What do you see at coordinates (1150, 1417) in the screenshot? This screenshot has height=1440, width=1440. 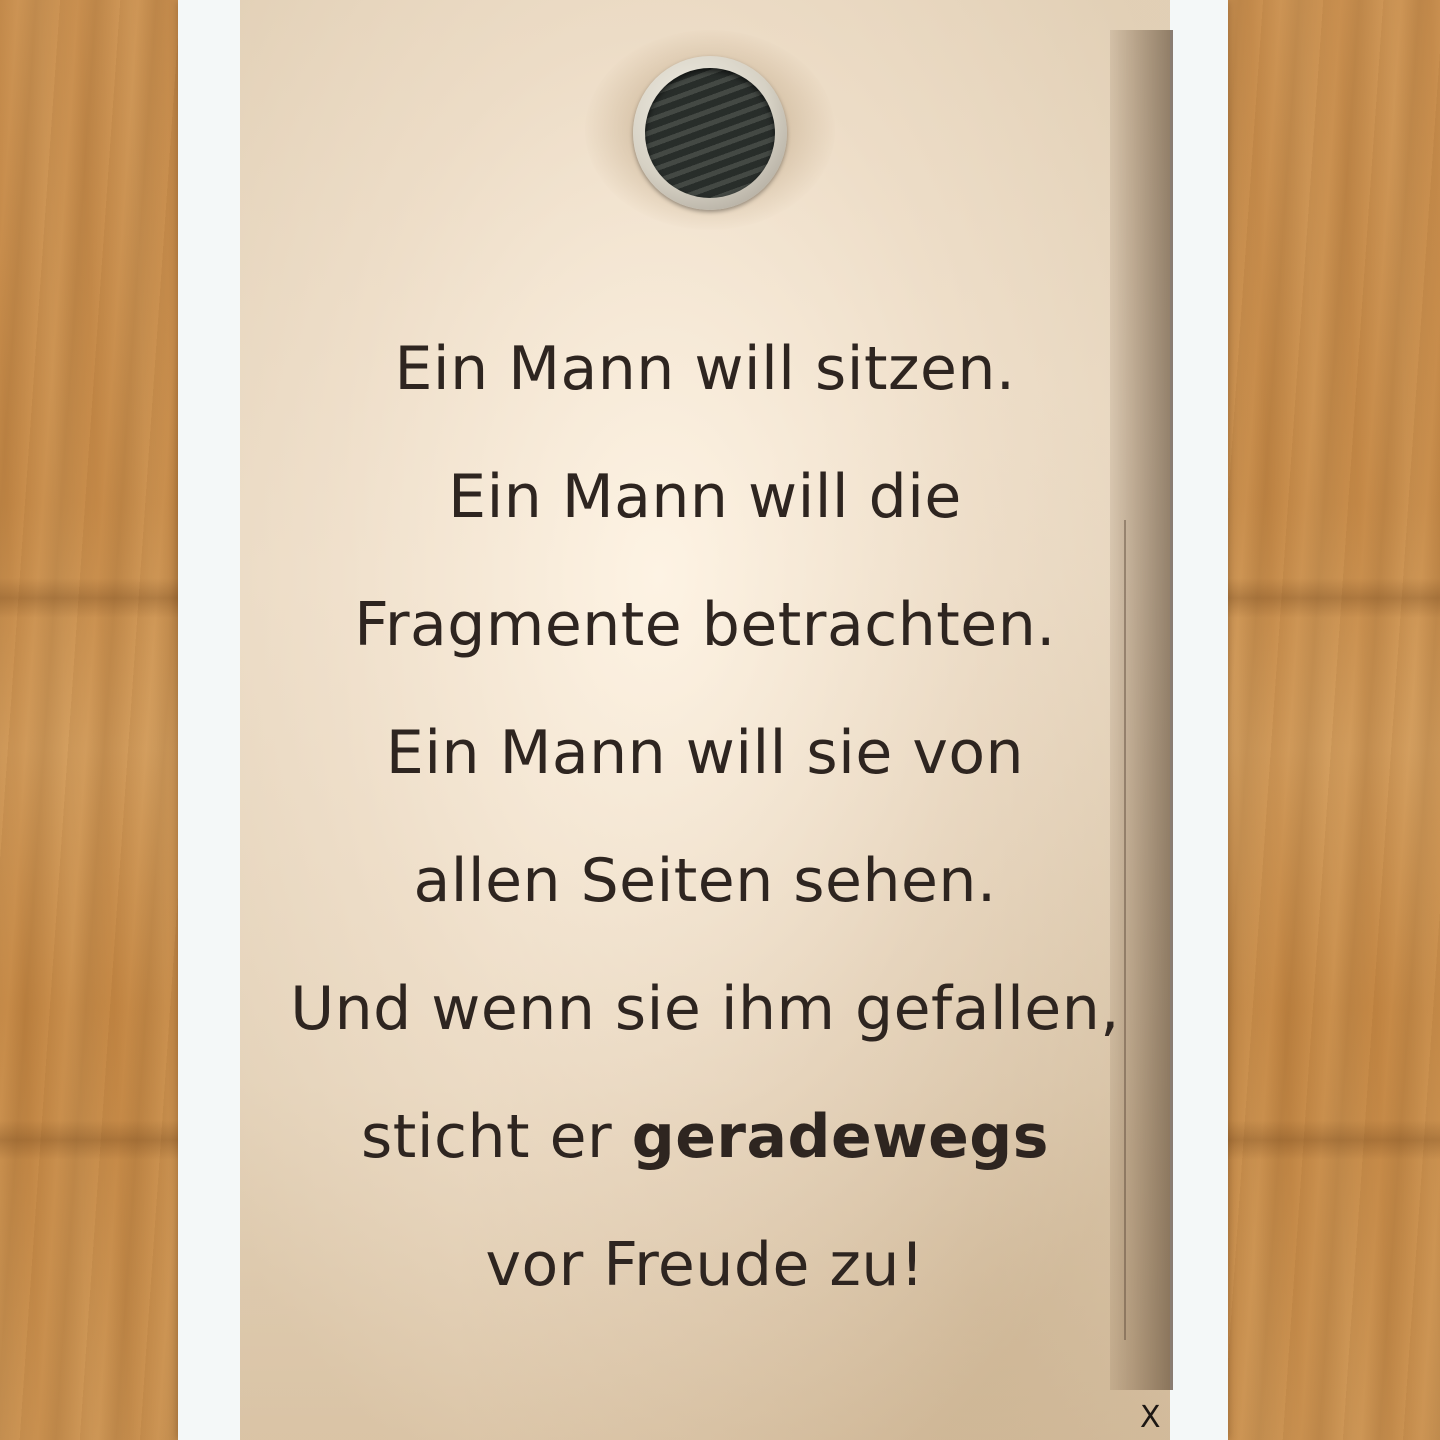 I see `card-corner-mark: X` at bounding box center [1150, 1417].